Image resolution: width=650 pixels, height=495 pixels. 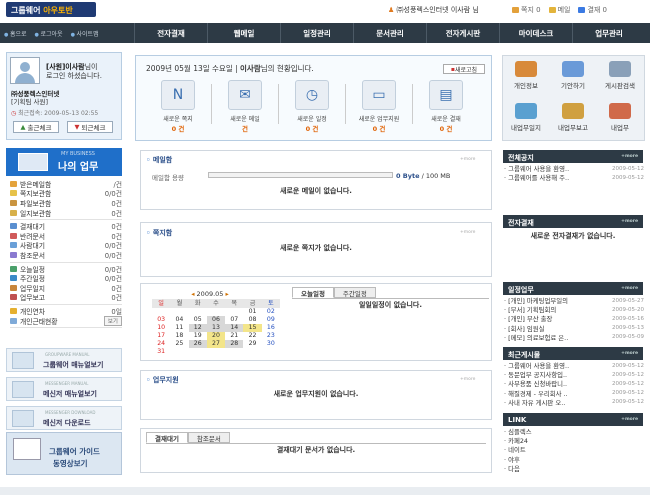 I want to click on sitemap-link: 사이트맵, so click(x=85, y=33).